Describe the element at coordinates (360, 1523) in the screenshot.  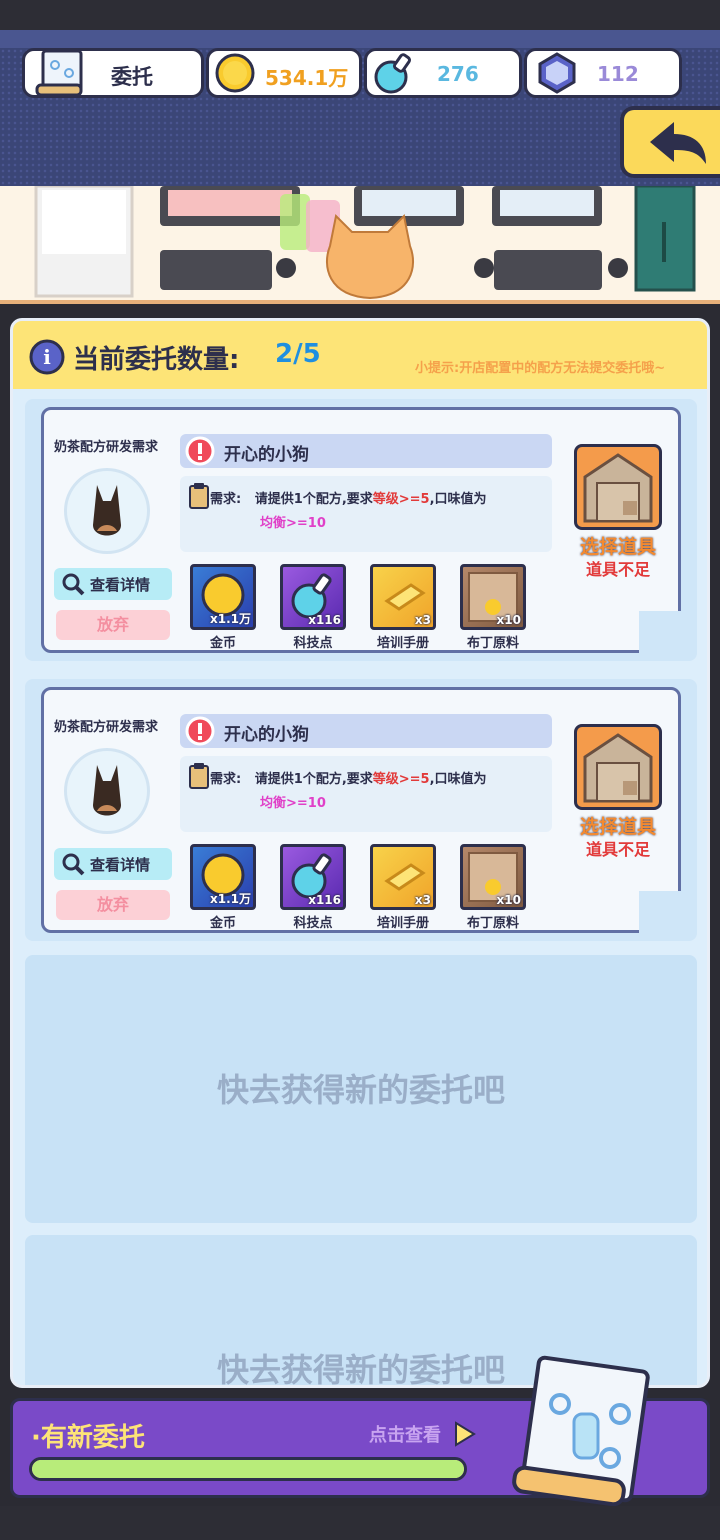
I see `navigation-bar` at that location.